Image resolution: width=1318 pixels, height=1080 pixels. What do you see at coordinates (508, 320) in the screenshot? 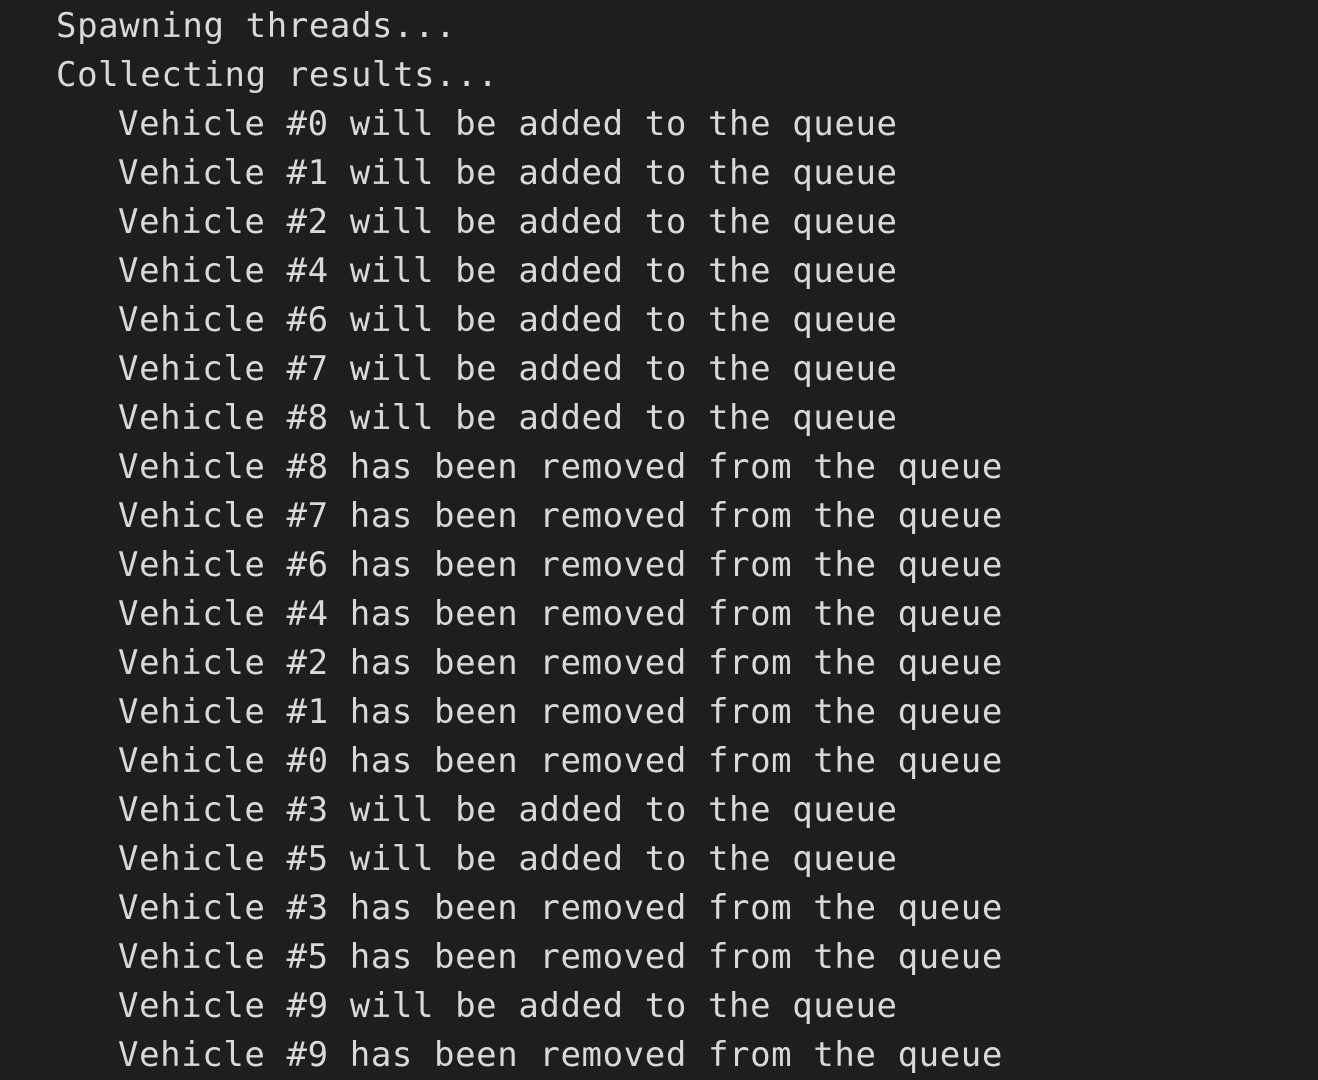
I see `log-line: Vehicle #6 will be added to the queue` at bounding box center [508, 320].